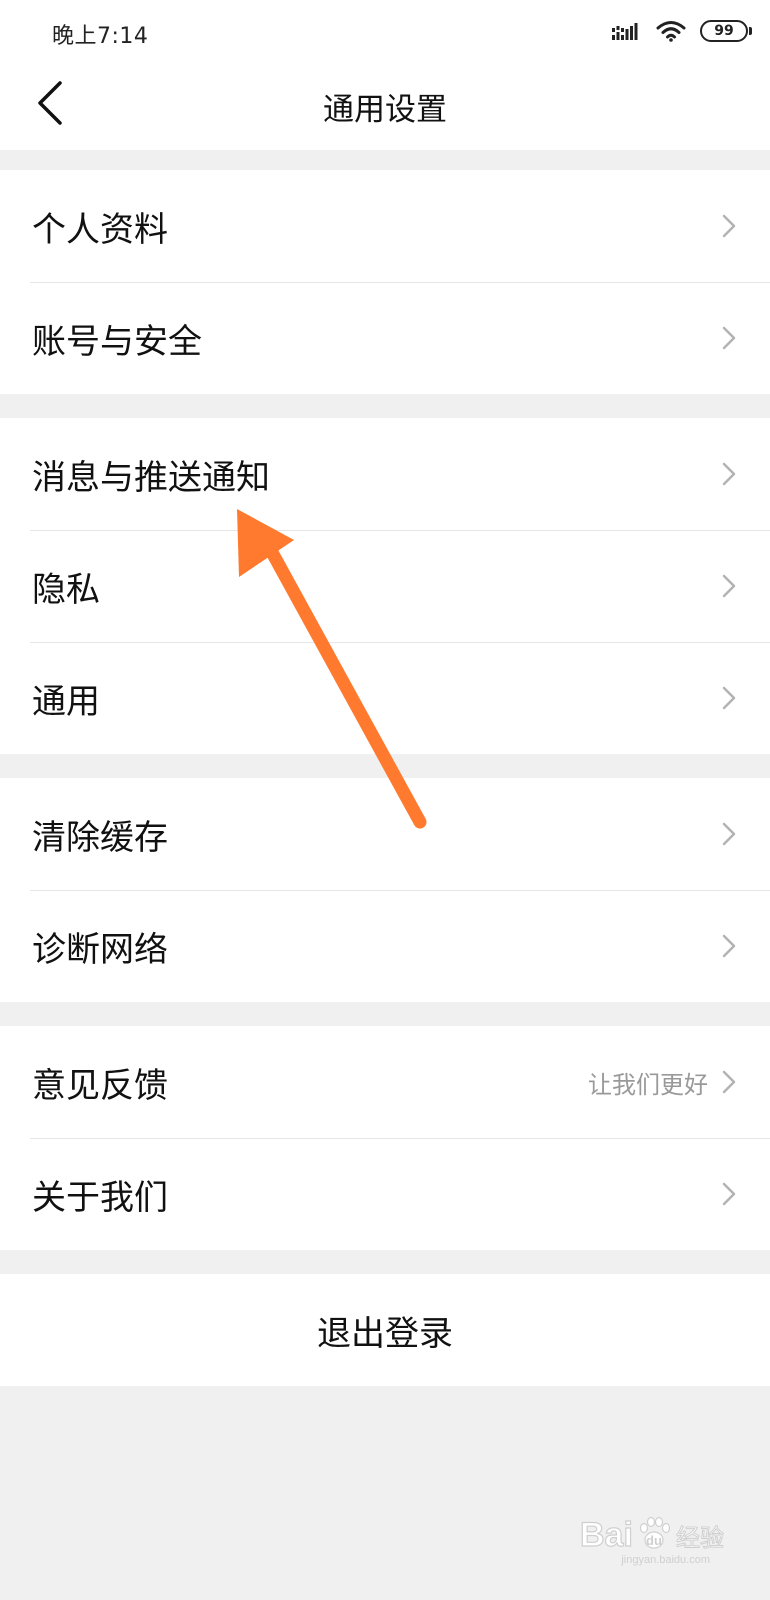  What do you see at coordinates (671, 31) in the screenshot?
I see `wifi-icon` at bounding box center [671, 31].